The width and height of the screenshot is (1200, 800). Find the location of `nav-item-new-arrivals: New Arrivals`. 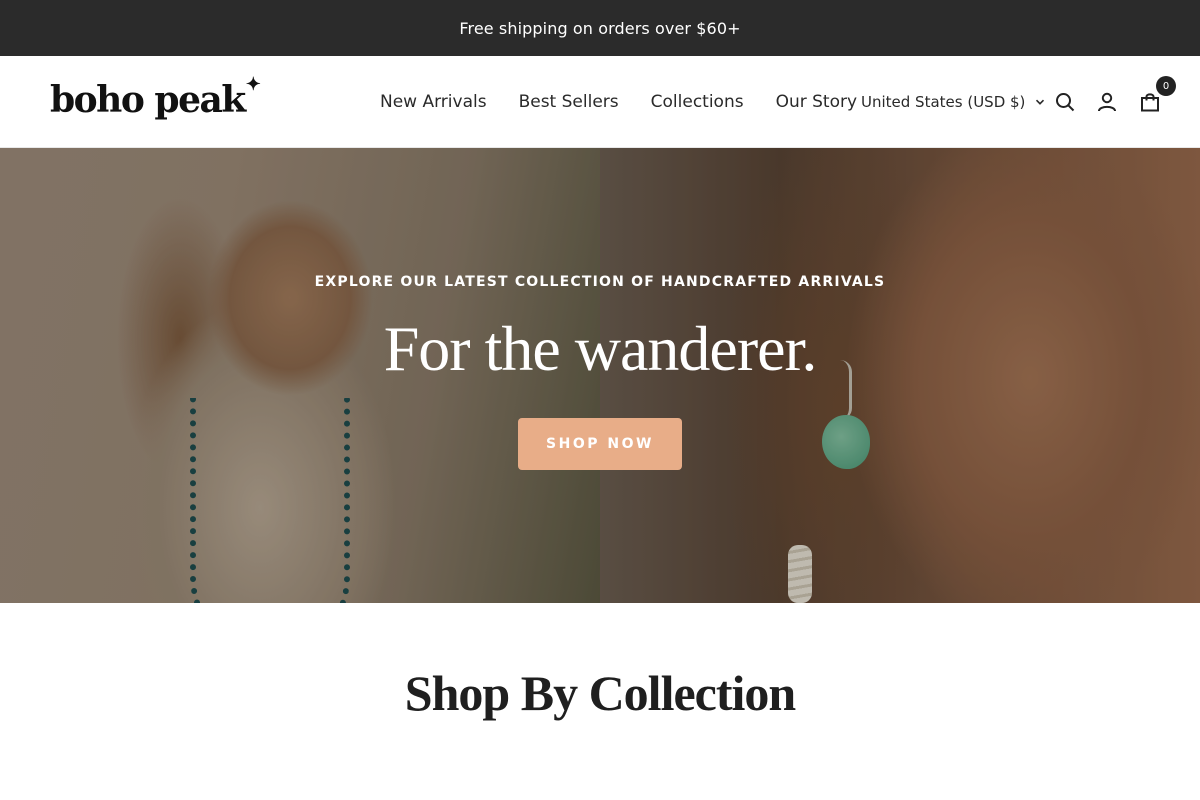

nav-item-new-arrivals: New Arrivals is located at coordinates (433, 102).